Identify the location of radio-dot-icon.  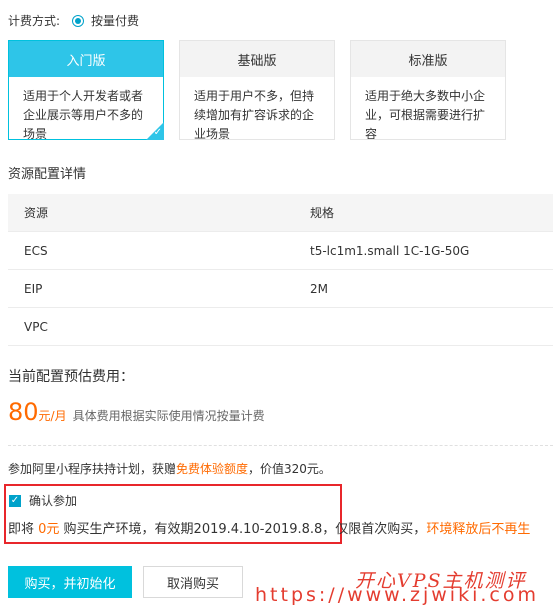
(78, 20).